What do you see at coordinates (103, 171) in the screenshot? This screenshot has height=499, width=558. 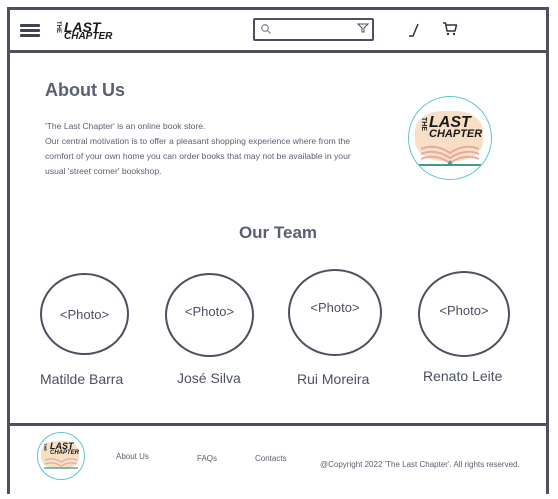 I see `about-line: usual 'street corner' bookshop.` at bounding box center [103, 171].